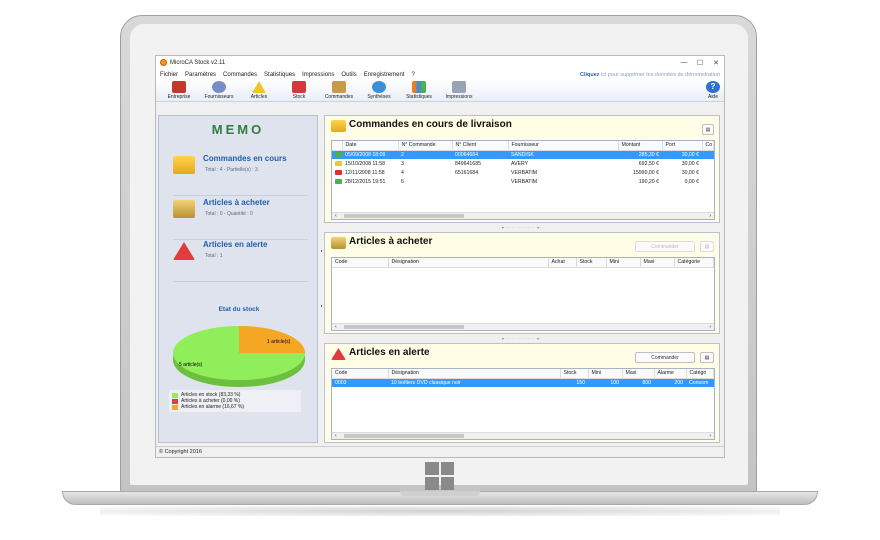 Image resolution: width=880 pixels, height=540 pixels. I want to click on cell-montant: 15990,00 €, so click(646, 172).